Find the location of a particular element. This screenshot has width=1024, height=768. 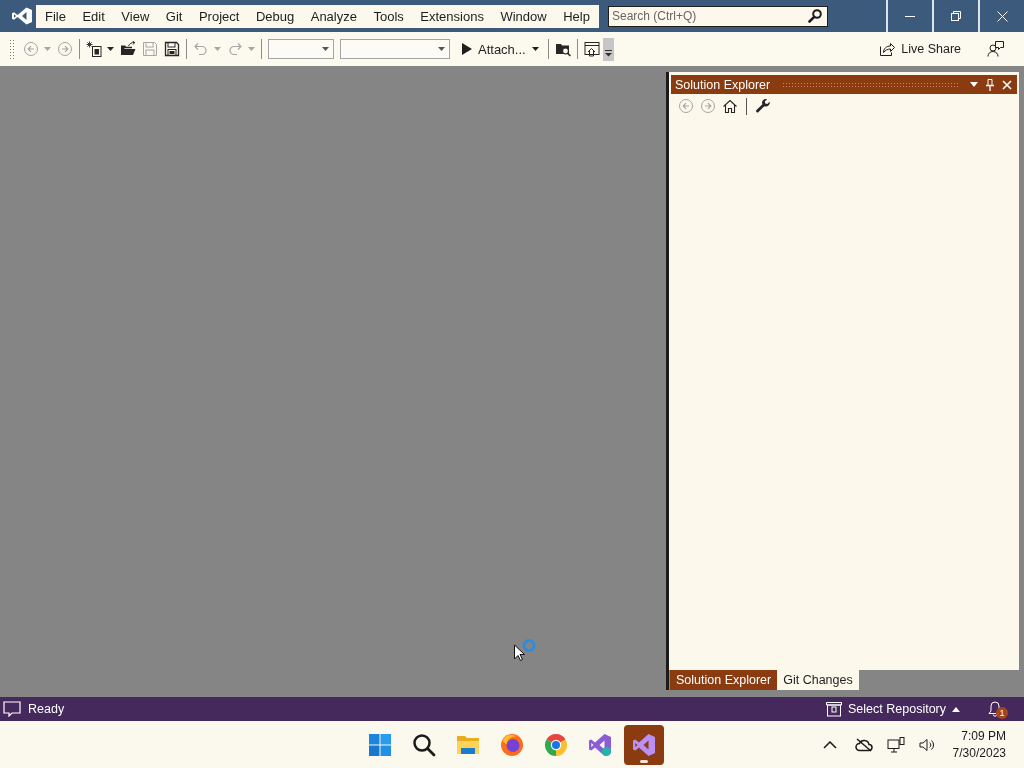

pin-icon is located at coordinates (990, 84).